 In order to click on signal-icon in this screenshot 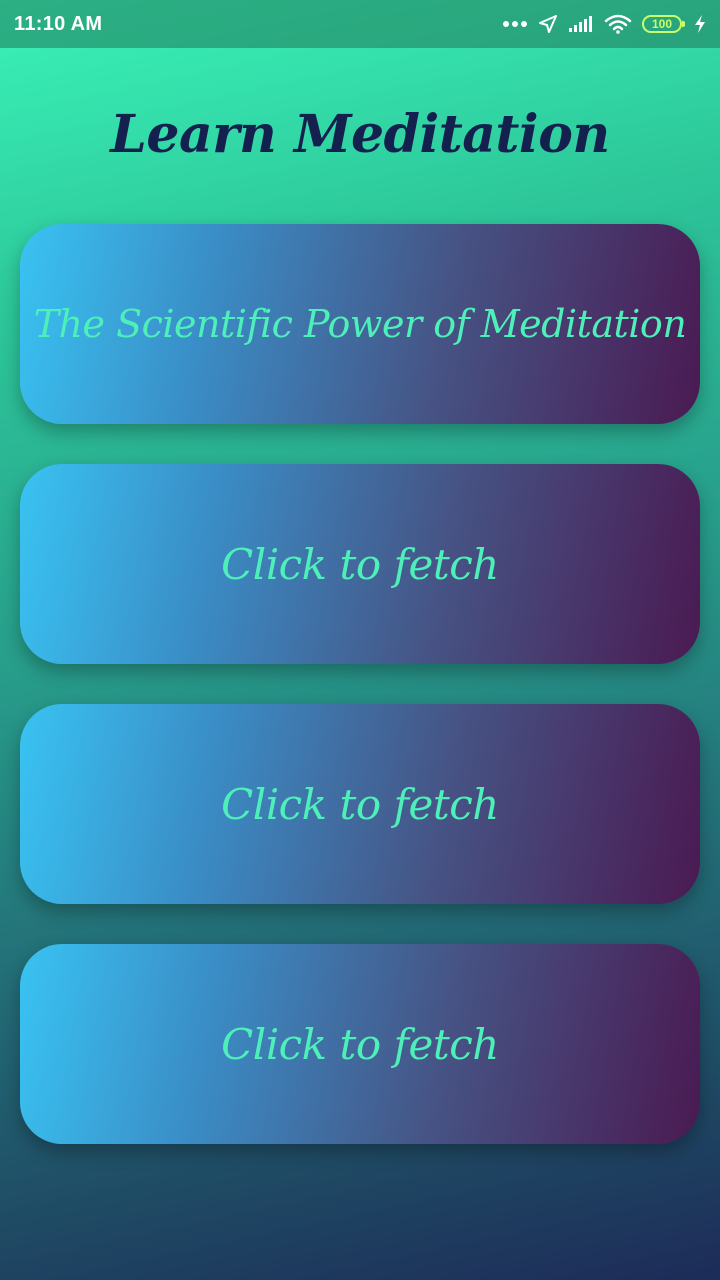, I will do `click(581, 24)`.